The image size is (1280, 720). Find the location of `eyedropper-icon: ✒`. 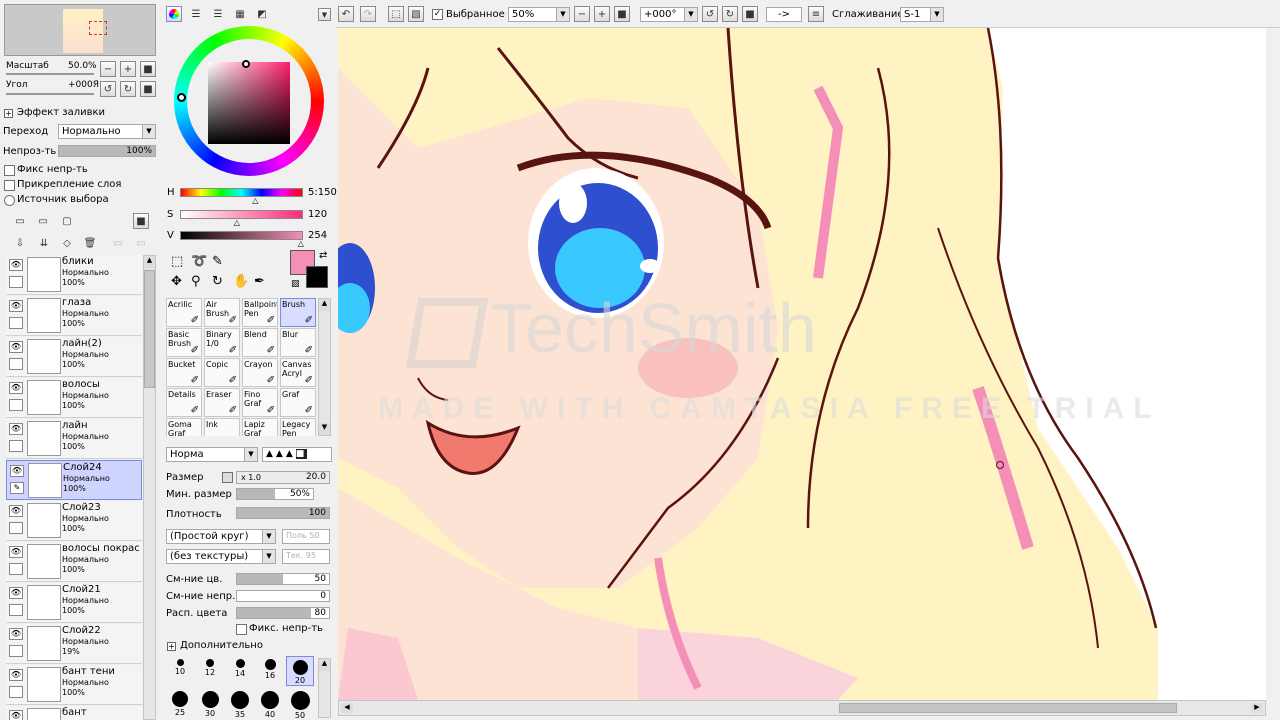

eyedropper-icon: ✒ is located at coordinates (259, 281).